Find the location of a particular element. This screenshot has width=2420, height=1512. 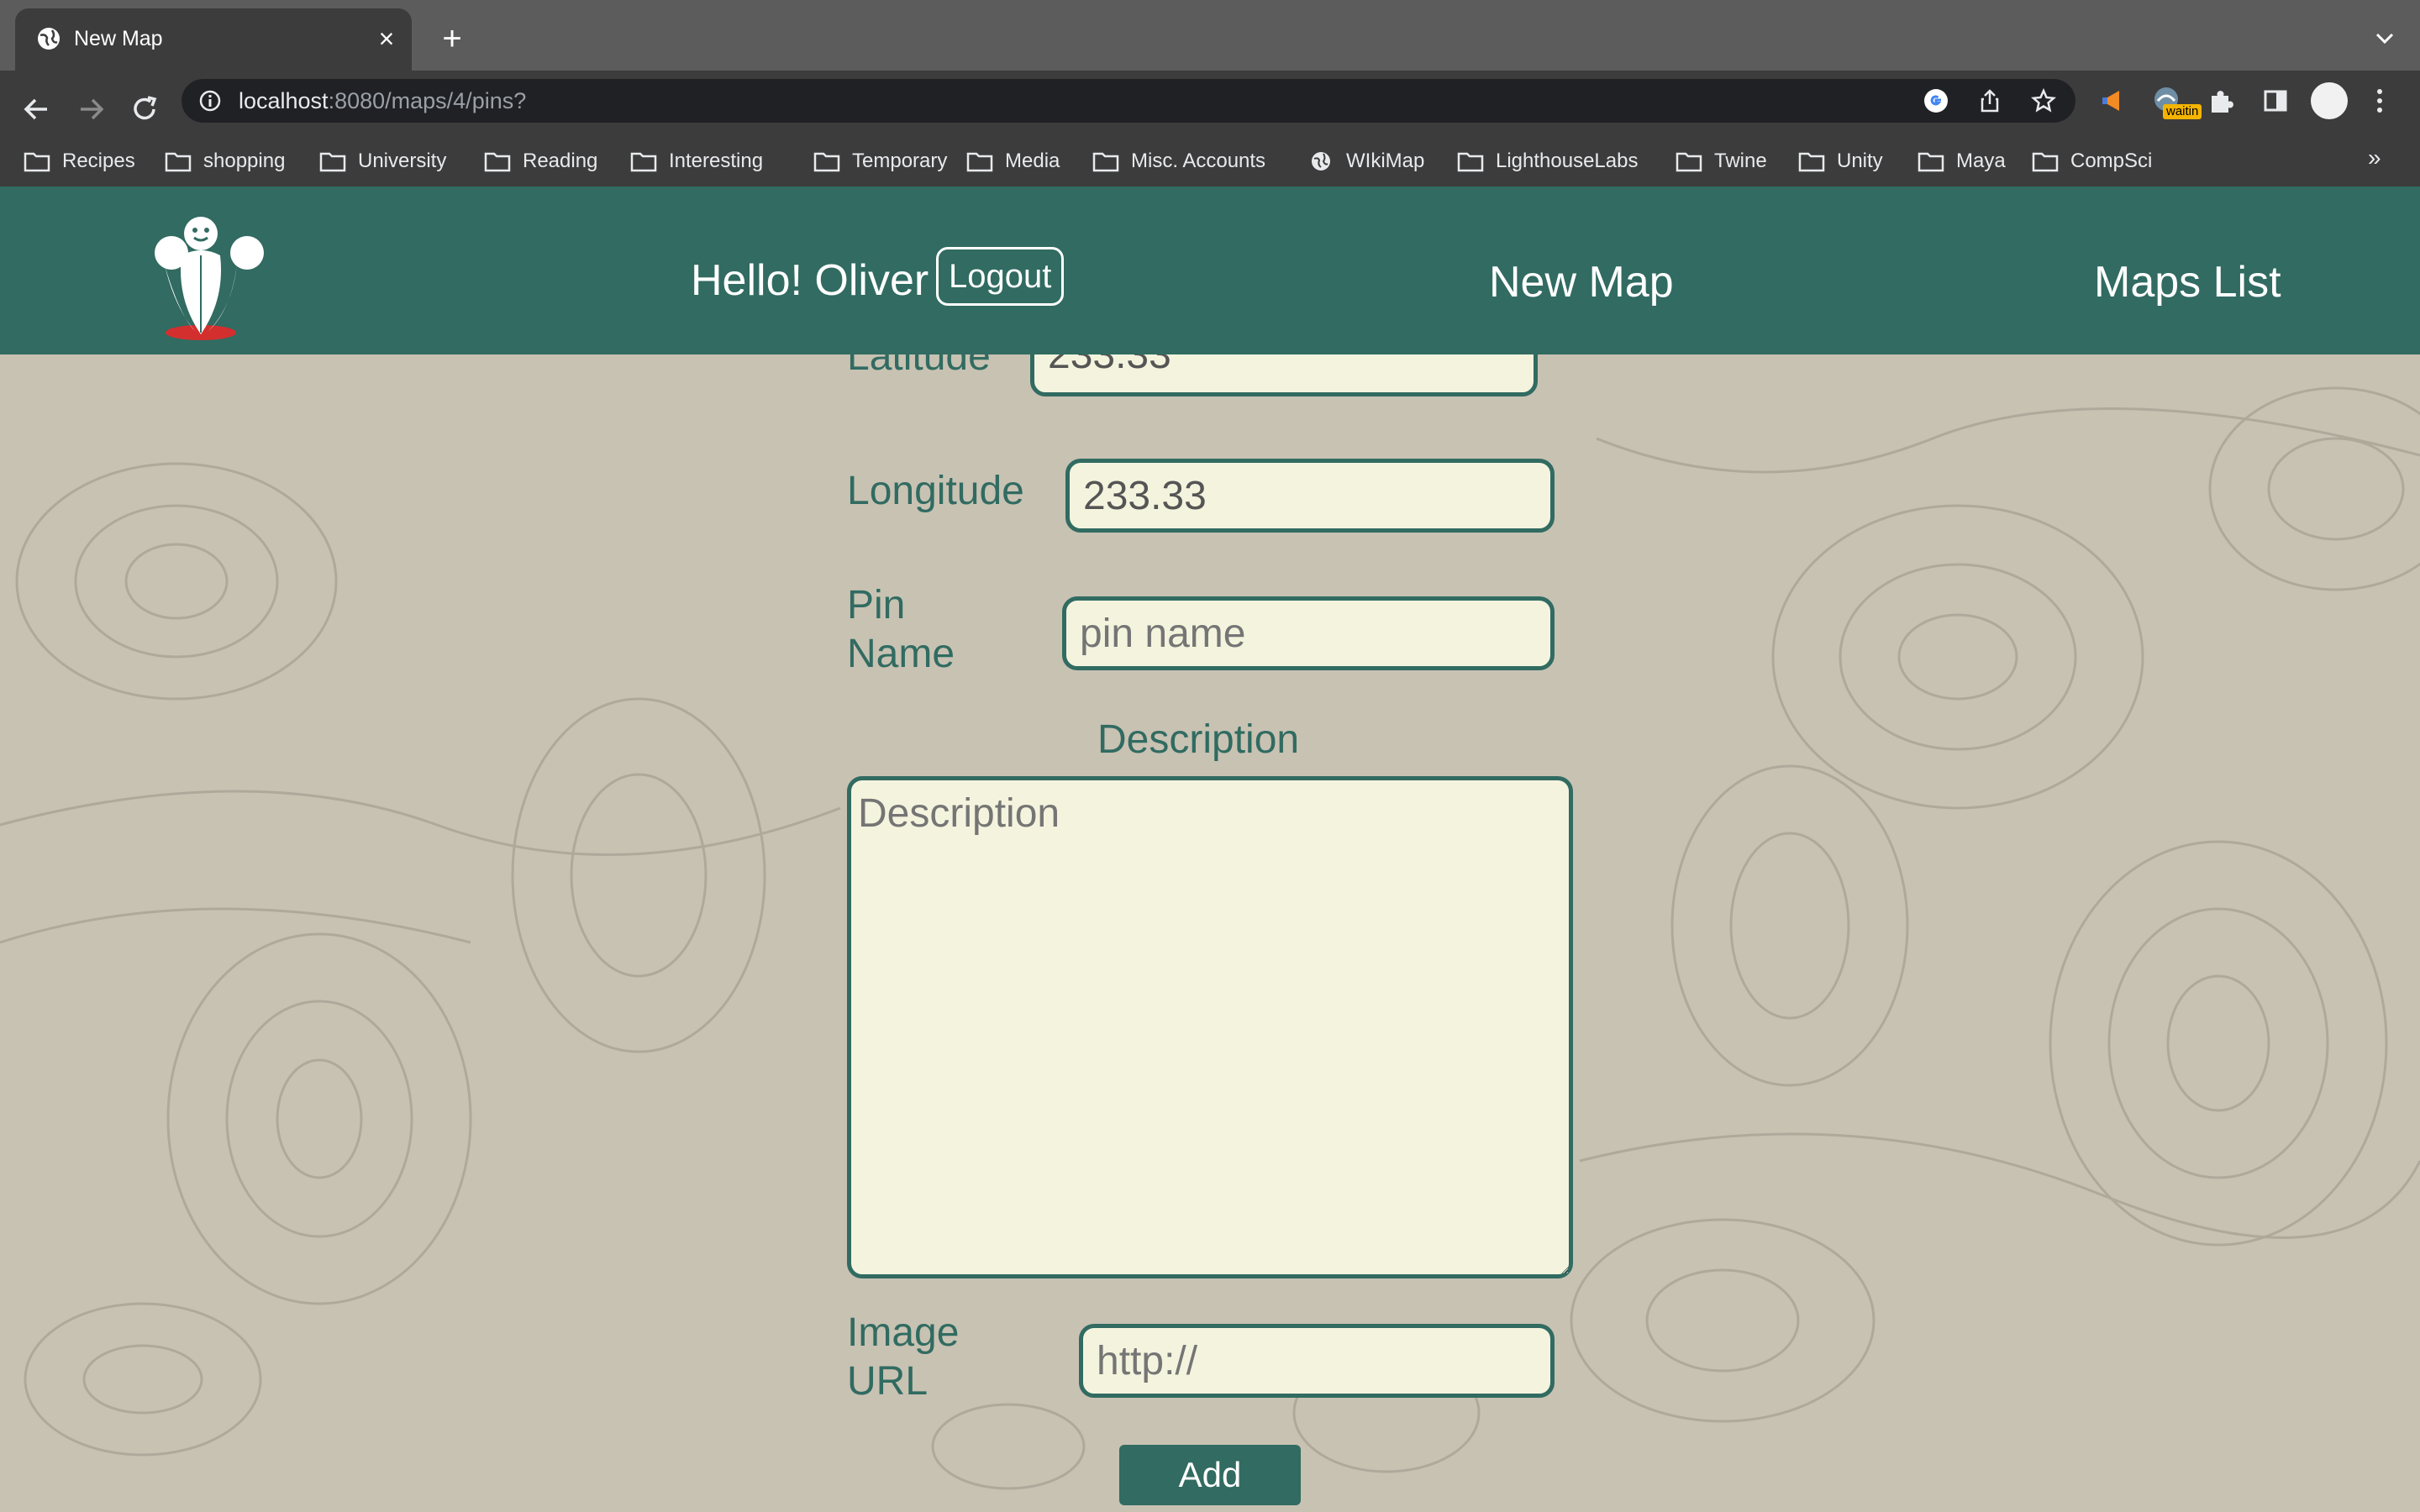

bookmark-interesting: Interesting is located at coordinates (696, 161).